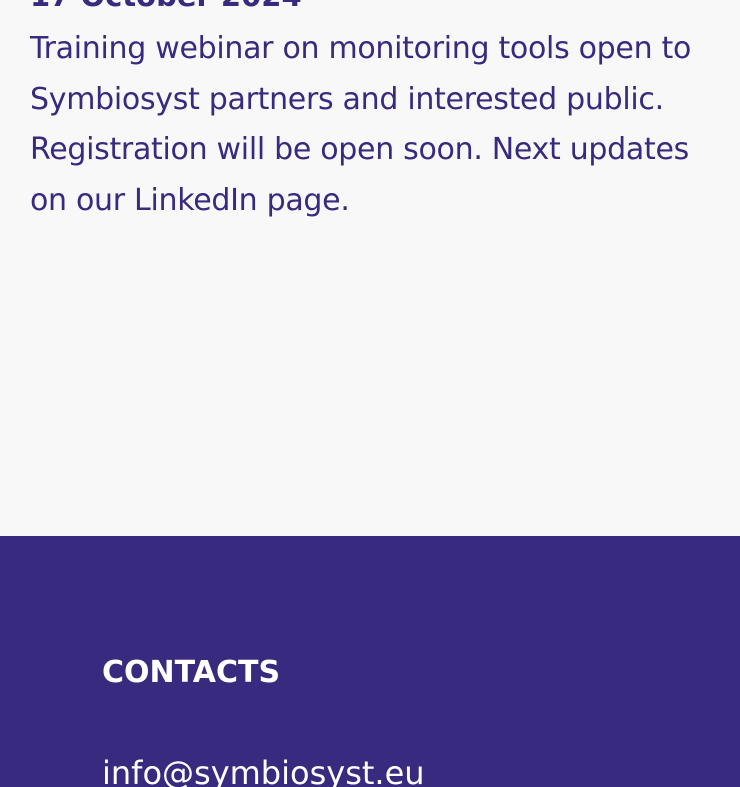 This screenshot has width=740, height=787. What do you see at coordinates (263, 770) in the screenshot?
I see `contact-email-link: info@symbiosyst.eu` at bounding box center [263, 770].